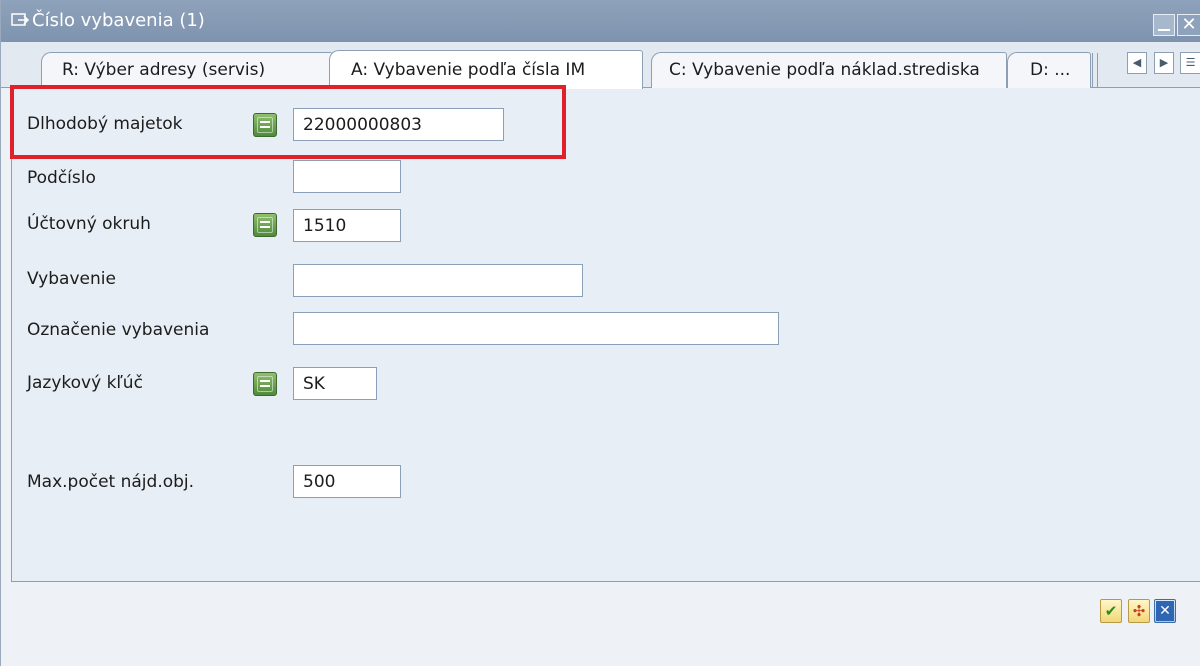 This screenshot has height=666, width=1200. I want to click on tab-label: R: Výber adresy (servis), so click(164, 70).